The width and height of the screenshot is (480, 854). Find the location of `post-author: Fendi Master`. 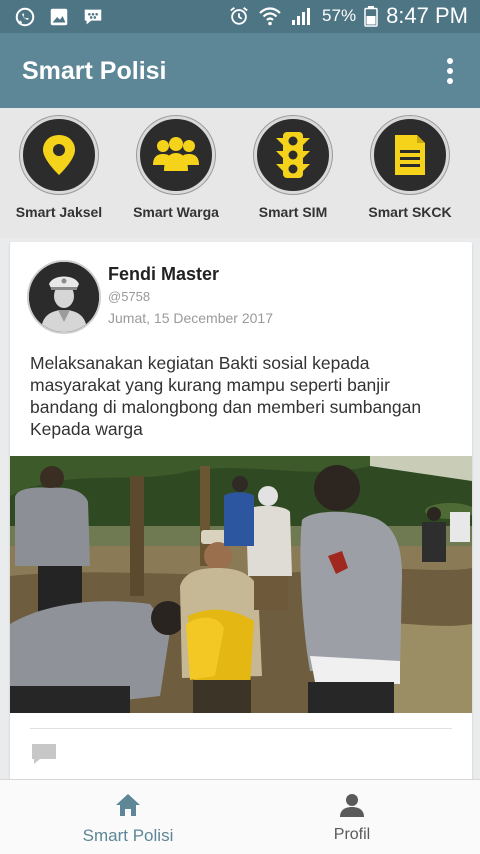

post-author: Fendi Master is located at coordinates (163, 274).